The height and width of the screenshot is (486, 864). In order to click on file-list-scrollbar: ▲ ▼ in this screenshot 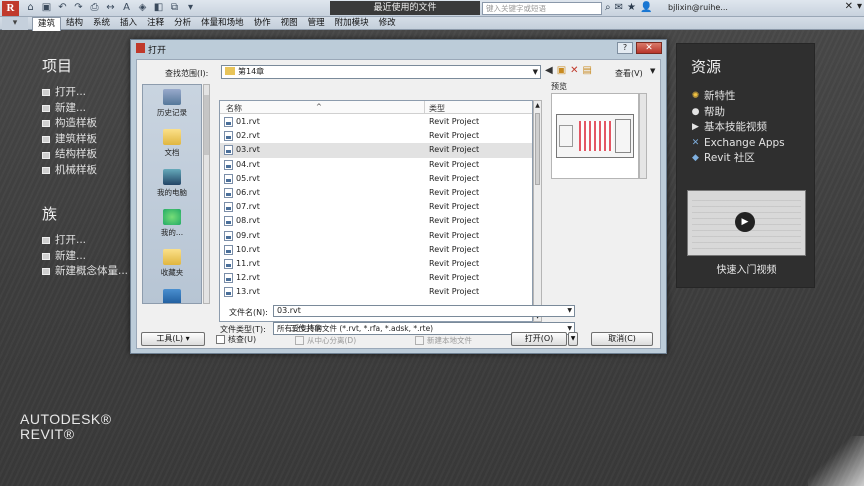, I will do `click(537, 211)`.